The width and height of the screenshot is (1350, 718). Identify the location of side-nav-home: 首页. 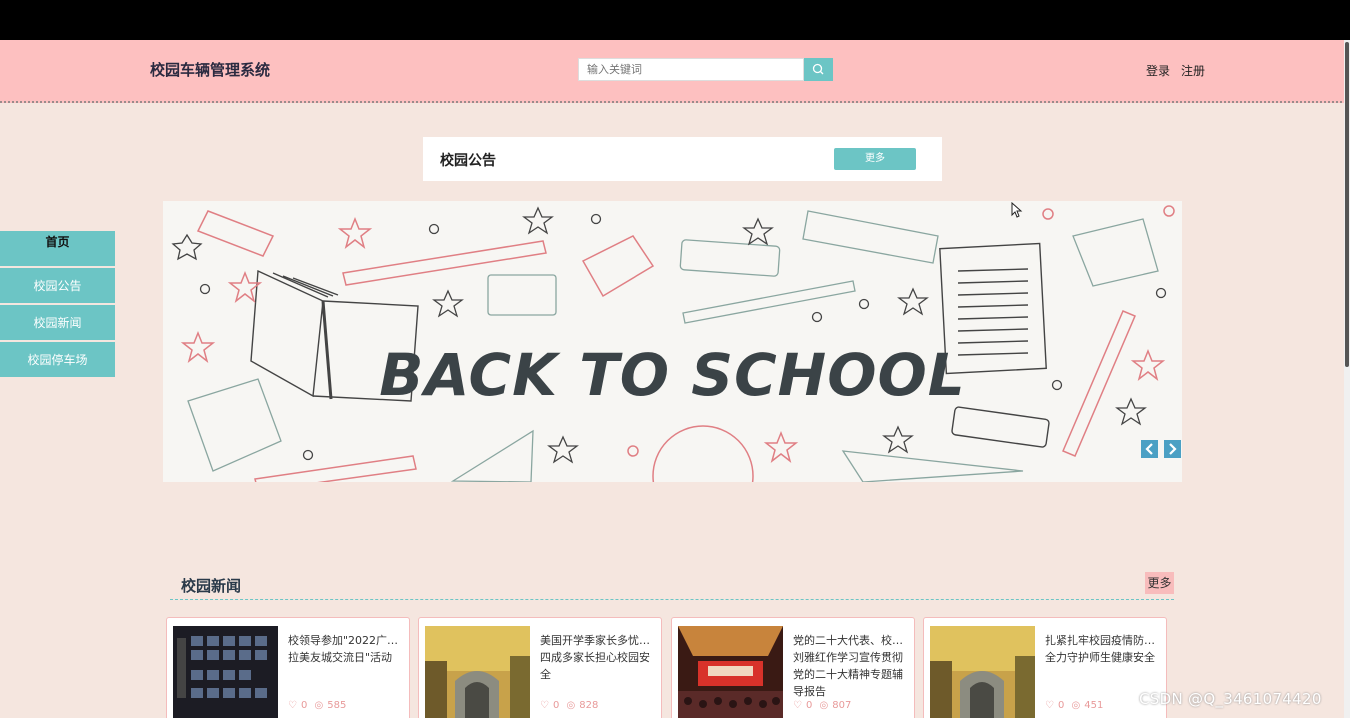
(57, 249).